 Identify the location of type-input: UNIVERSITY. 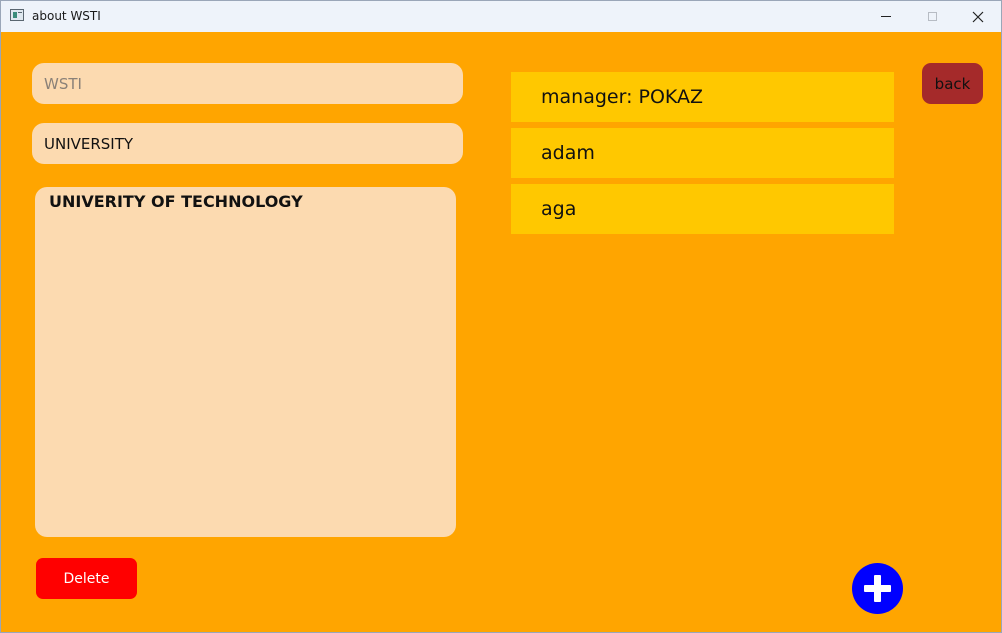
(247, 143).